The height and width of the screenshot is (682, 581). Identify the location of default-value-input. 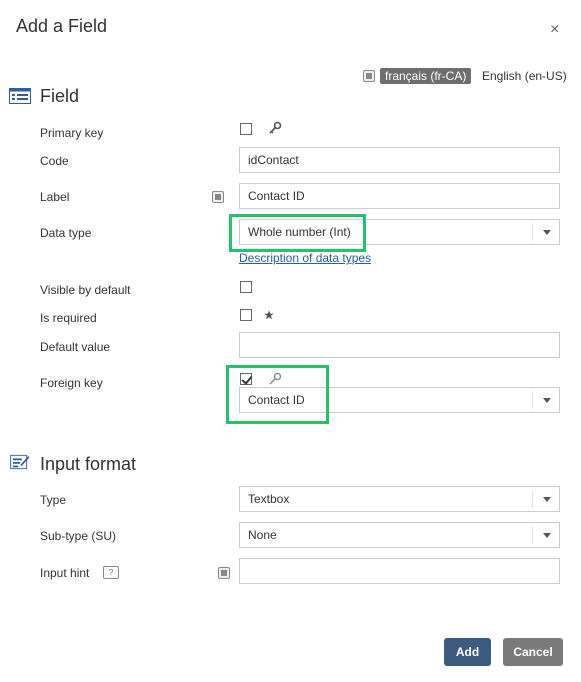
(399, 345).